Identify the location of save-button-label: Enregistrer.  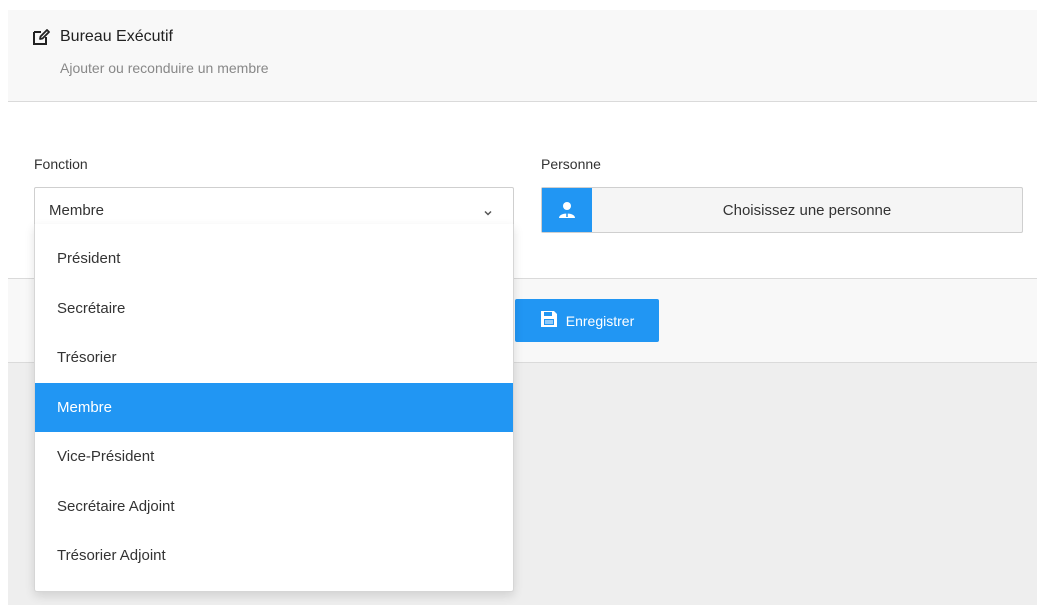
(600, 320).